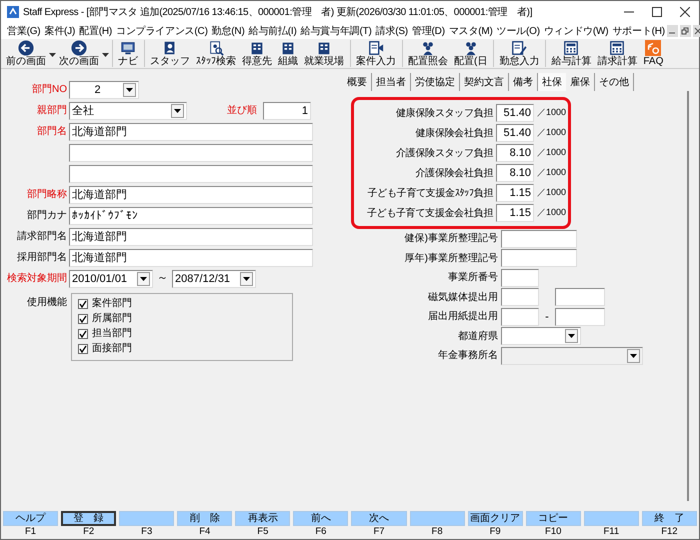  What do you see at coordinates (204, 518) in the screenshot?
I see `function-key-button: 削 除` at bounding box center [204, 518].